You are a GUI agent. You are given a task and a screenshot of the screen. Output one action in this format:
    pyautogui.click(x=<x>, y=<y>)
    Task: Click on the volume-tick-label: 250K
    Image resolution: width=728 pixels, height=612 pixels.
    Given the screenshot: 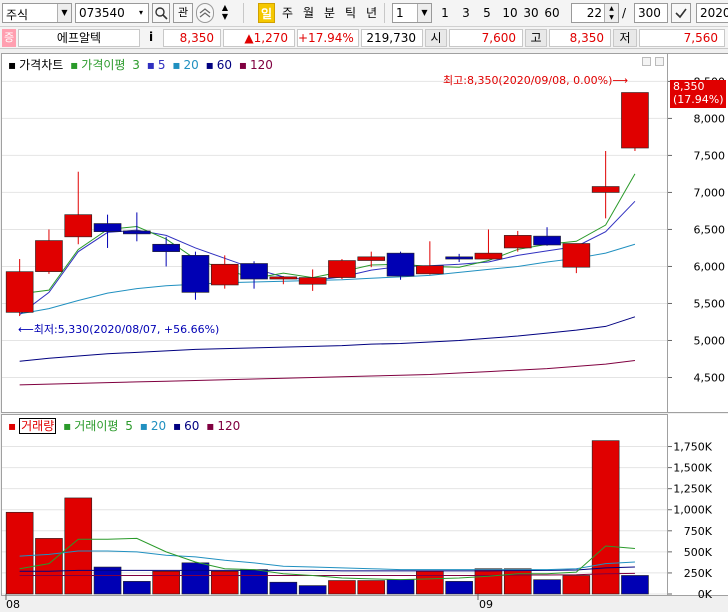 What is the action you would take?
    pyautogui.click(x=698, y=573)
    